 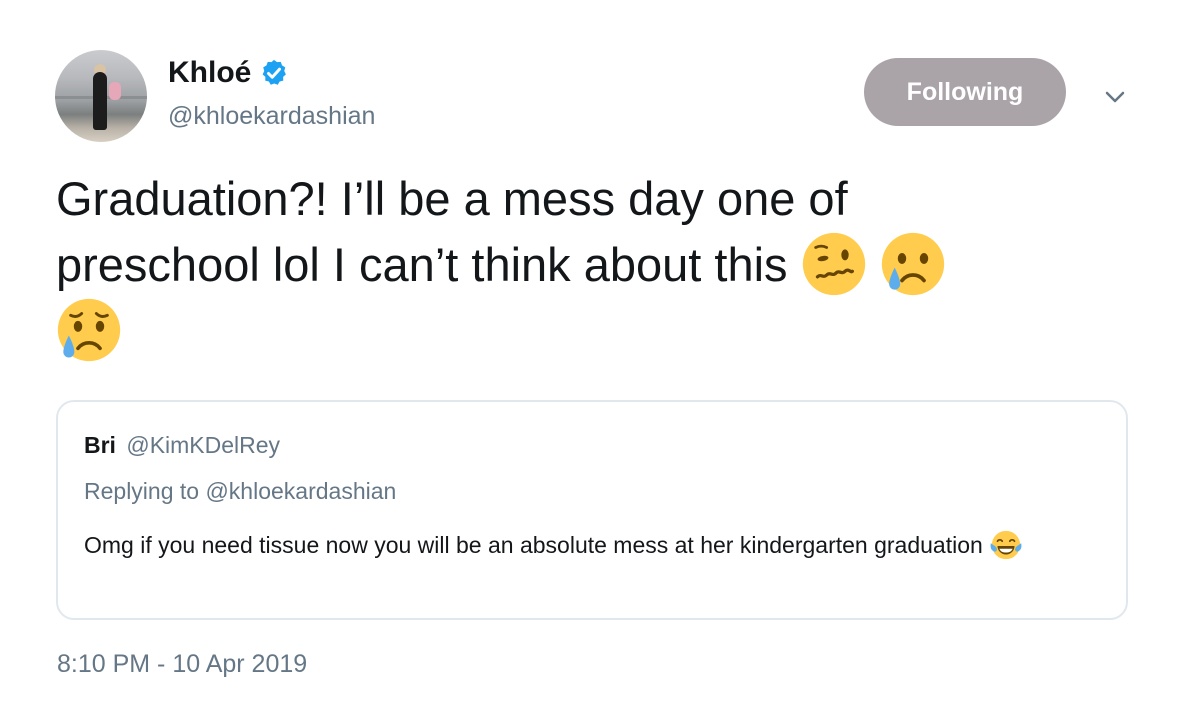 I want to click on tweet-text-line-2-text: preschool lol I can’t think about this, so click(x=422, y=264).